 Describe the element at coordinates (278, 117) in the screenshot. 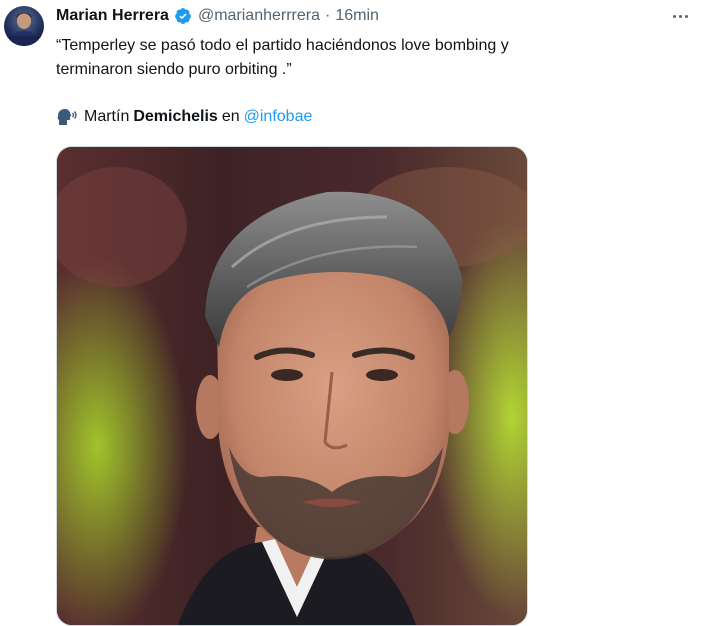

I see `mention-link: @infobae` at that location.